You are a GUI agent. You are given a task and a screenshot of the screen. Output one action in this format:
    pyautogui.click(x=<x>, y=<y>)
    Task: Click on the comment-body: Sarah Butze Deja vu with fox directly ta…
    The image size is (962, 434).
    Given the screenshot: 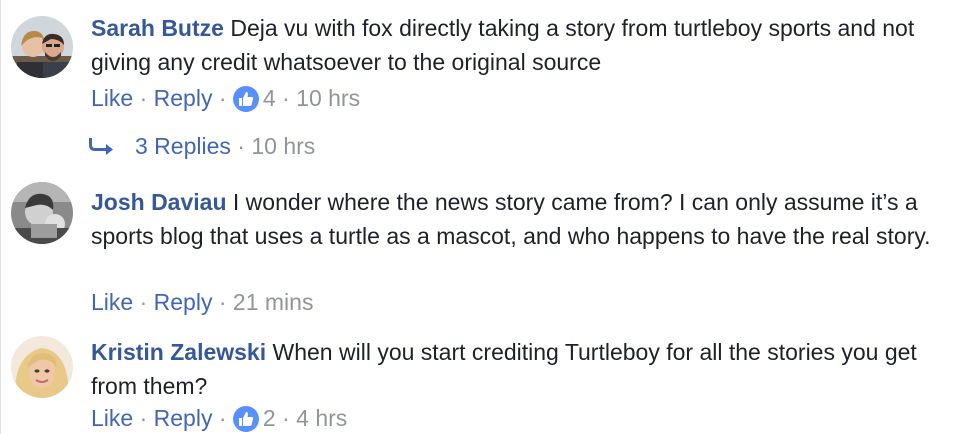 What is the action you would take?
    pyautogui.click(x=521, y=45)
    